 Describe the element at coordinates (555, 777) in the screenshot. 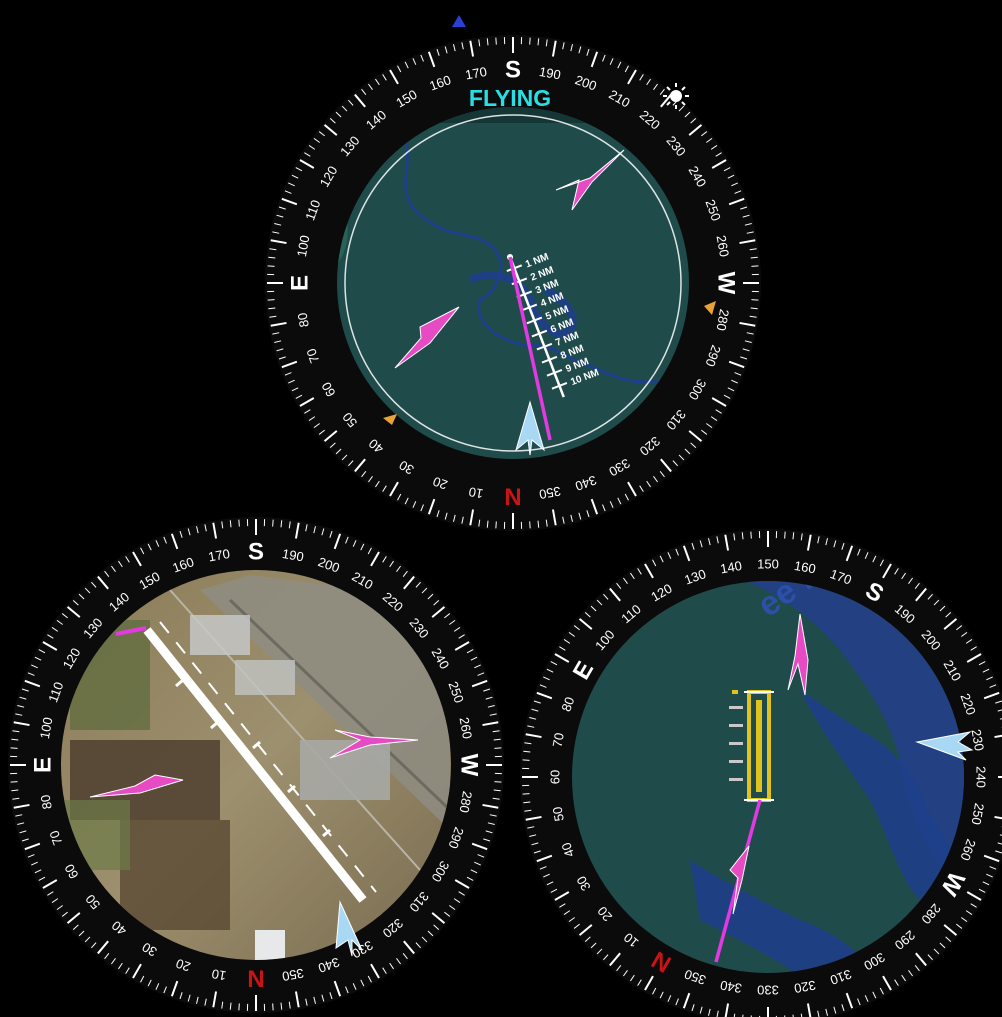

I see `right-degree-label: 60` at that location.